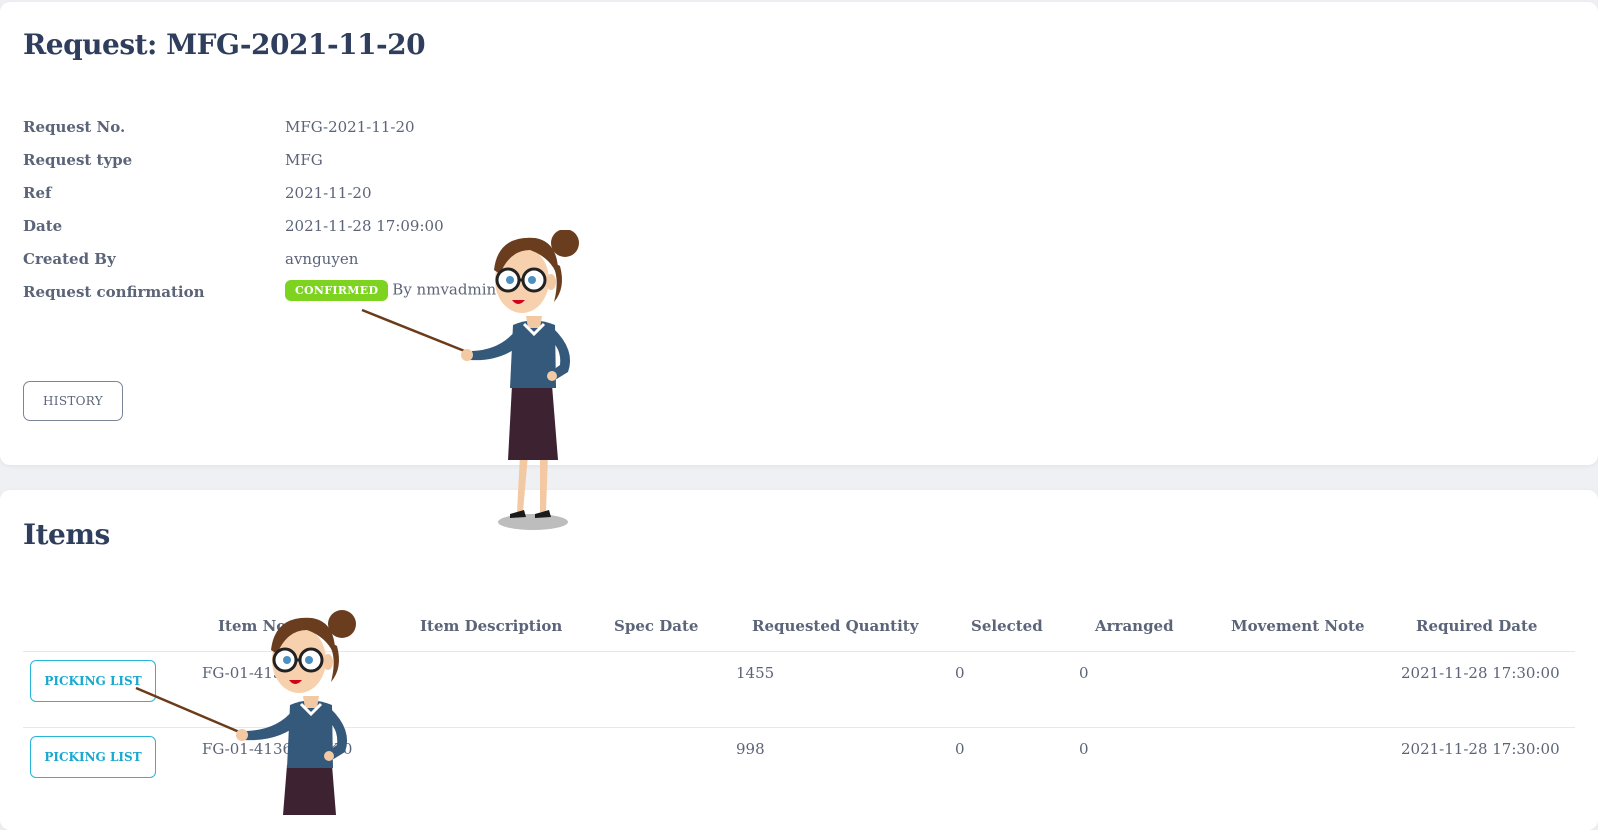  Describe the element at coordinates (69, 259) in the screenshot. I see `field-label: Created By` at that location.